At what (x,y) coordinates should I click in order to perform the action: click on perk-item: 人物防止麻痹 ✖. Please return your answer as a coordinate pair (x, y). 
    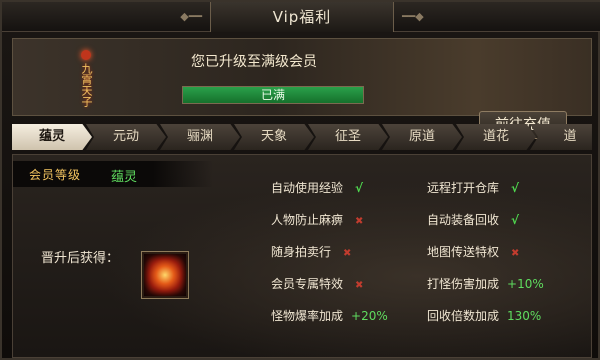
    Looking at the image, I should click on (317, 220).